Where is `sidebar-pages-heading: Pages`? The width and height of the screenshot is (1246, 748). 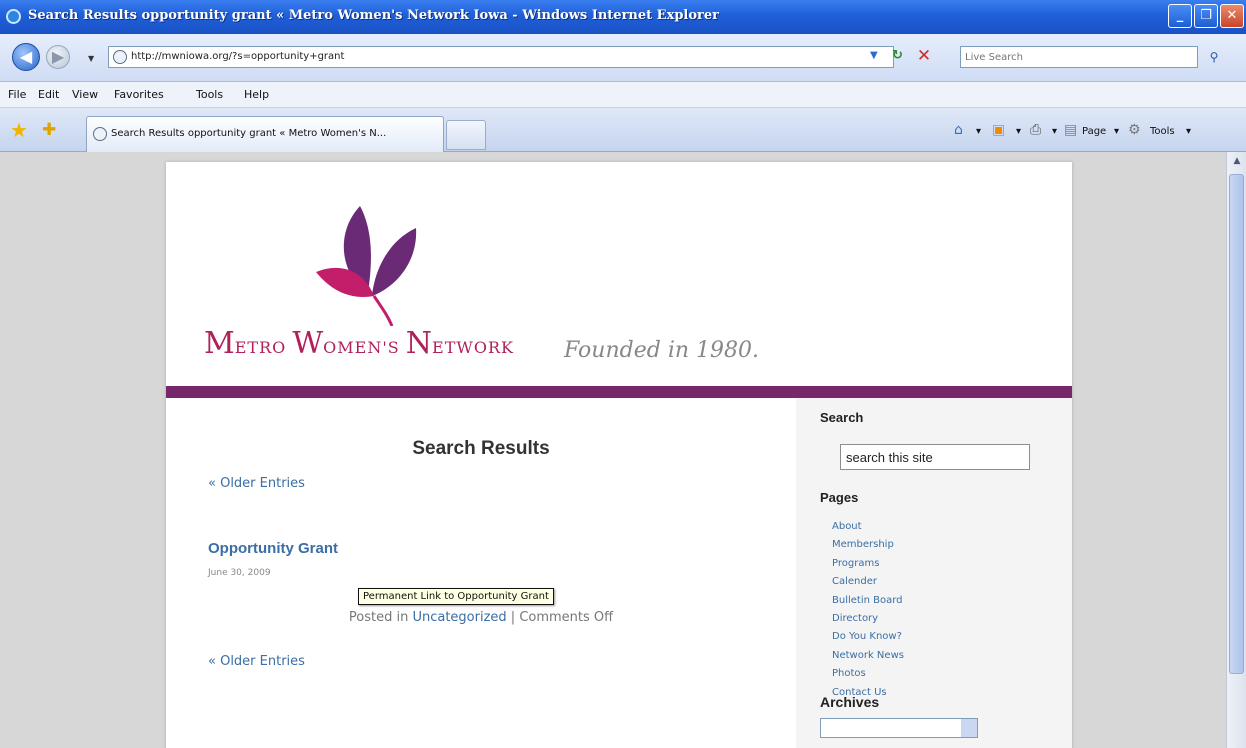 sidebar-pages-heading: Pages is located at coordinates (839, 497).